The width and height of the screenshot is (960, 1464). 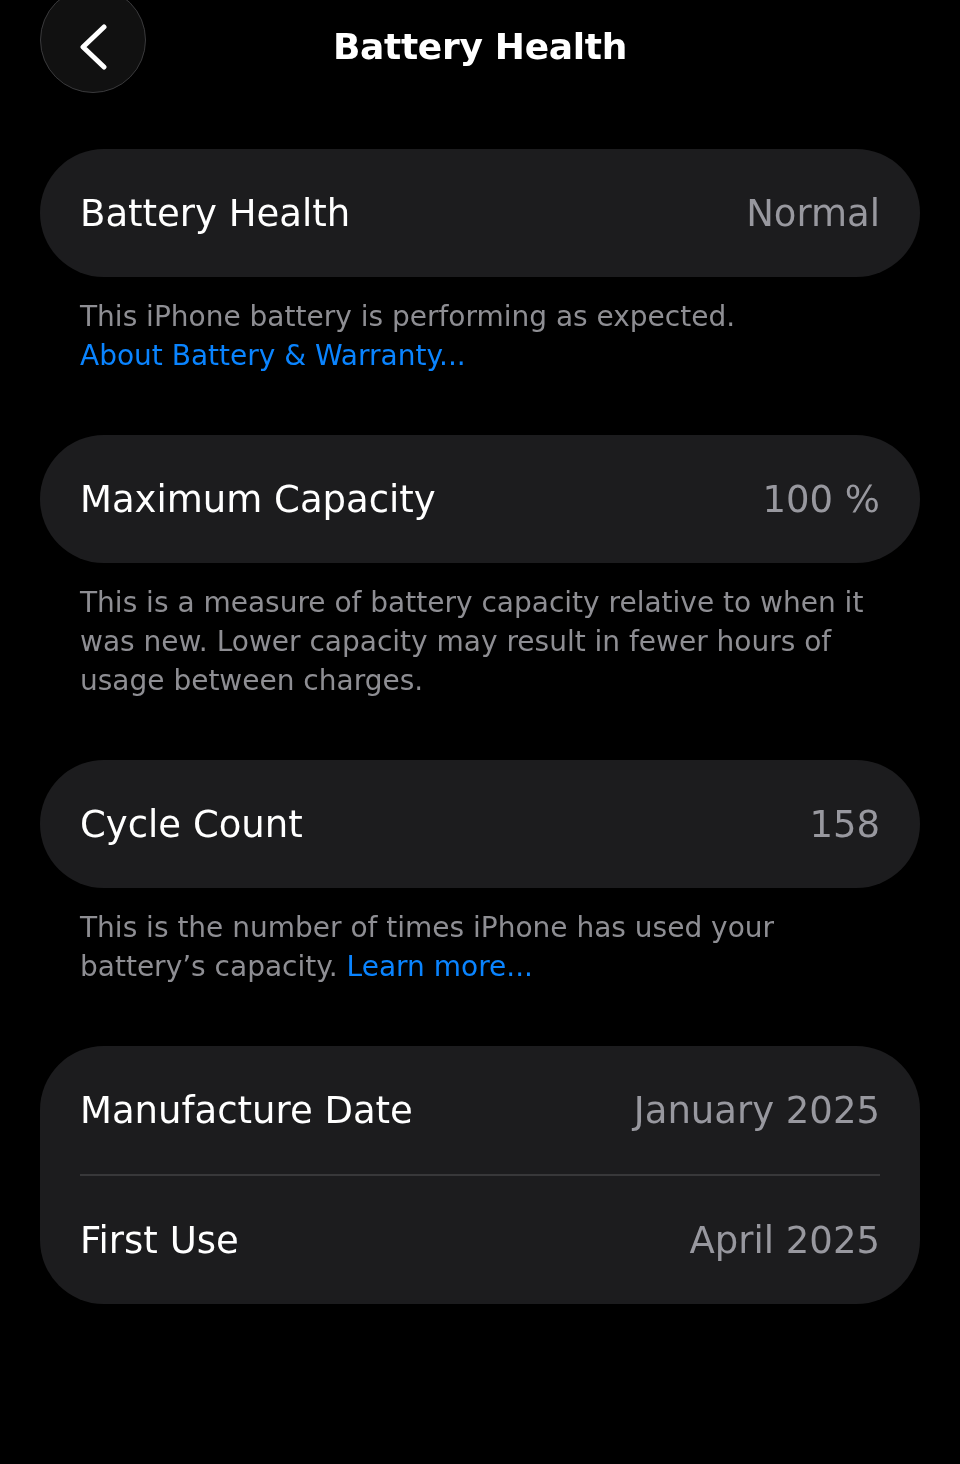 I want to click on chevron-left-icon, so click(x=93, y=46).